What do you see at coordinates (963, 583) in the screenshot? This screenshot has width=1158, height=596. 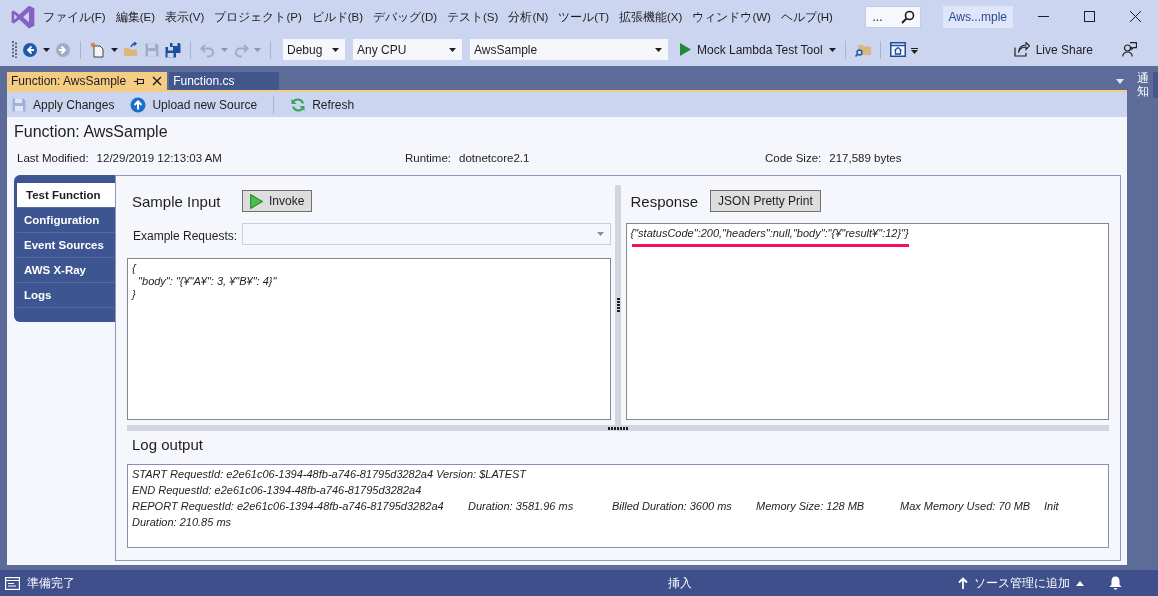 I see `arrow-up-icon` at bounding box center [963, 583].